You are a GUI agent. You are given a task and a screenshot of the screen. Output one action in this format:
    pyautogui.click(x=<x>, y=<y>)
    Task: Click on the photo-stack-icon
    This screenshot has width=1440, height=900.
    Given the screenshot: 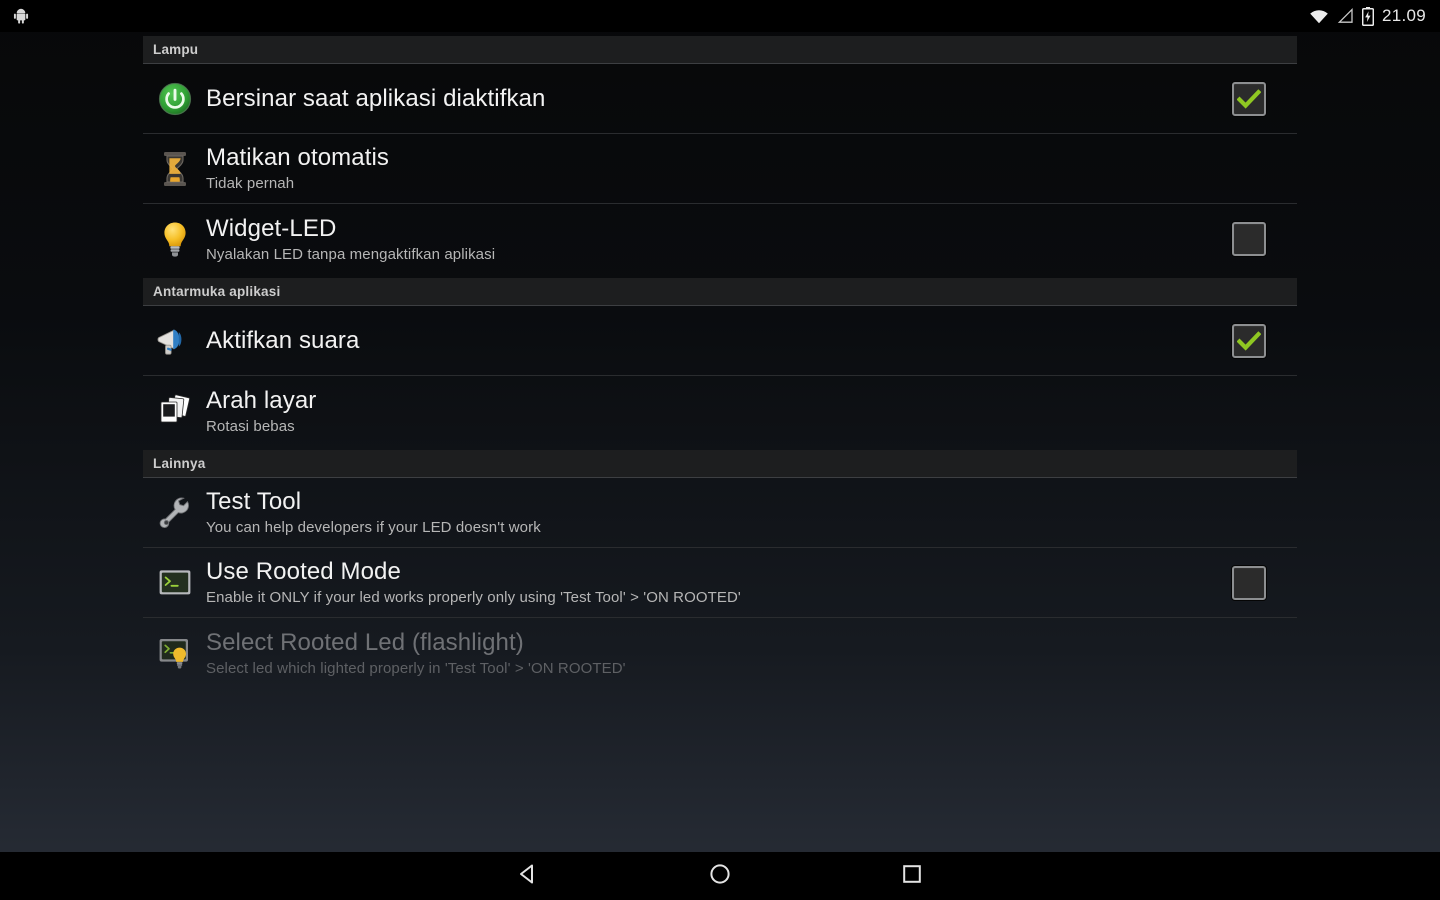 What is the action you would take?
    pyautogui.click(x=175, y=411)
    